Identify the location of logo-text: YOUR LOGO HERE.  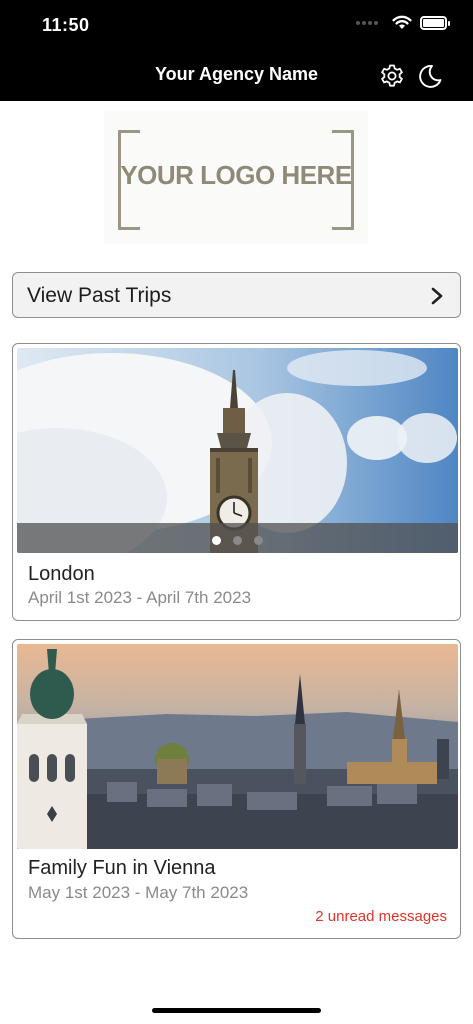
(236, 175).